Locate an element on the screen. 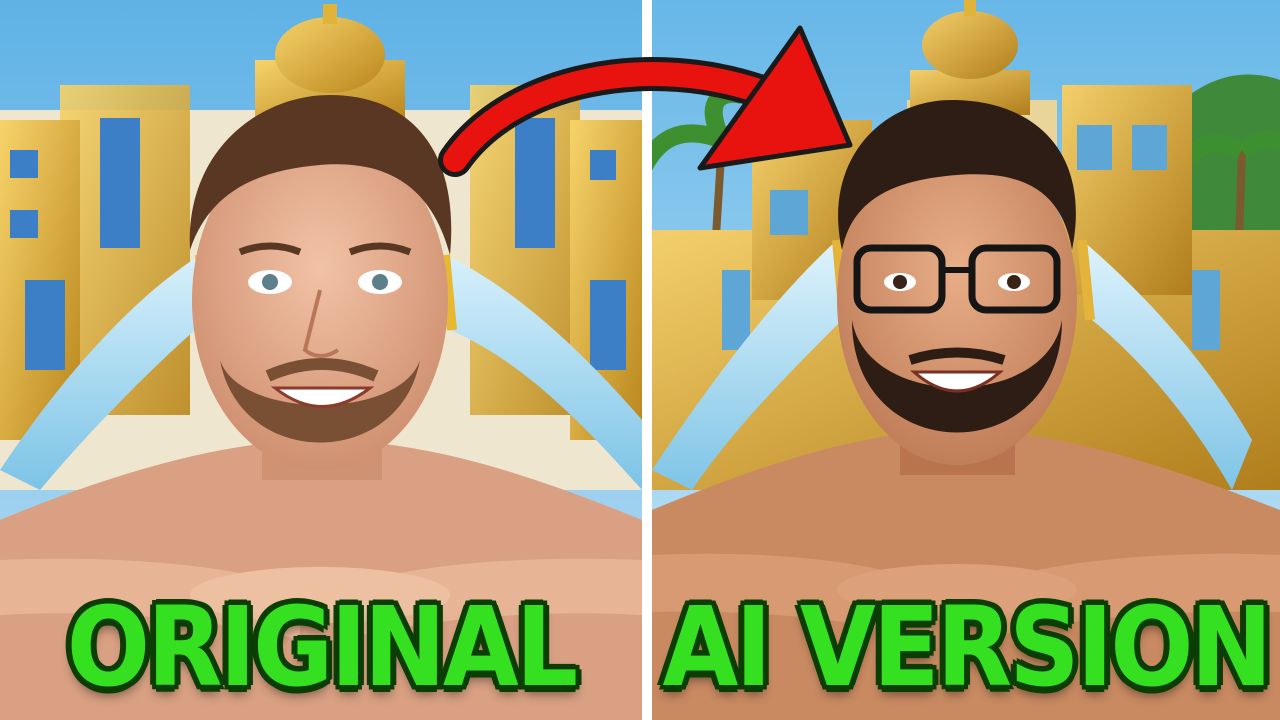 This screenshot has width=1280, height=720. original-caption: ORIGINAL is located at coordinates (322, 648).